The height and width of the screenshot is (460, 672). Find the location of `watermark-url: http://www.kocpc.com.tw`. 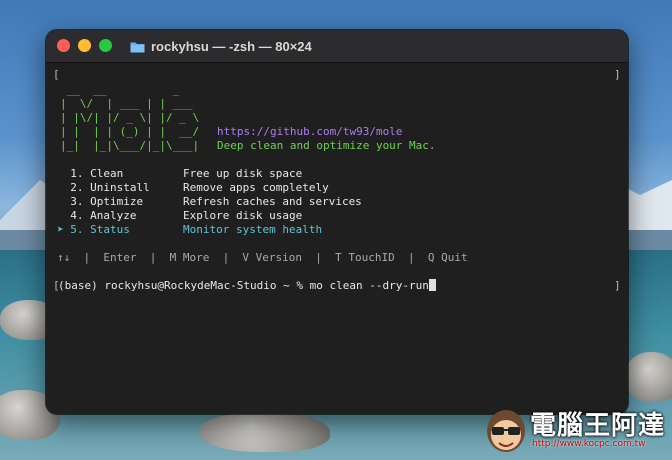

watermark-url: http://www.kocpc.com.tw is located at coordinates (589, 444).